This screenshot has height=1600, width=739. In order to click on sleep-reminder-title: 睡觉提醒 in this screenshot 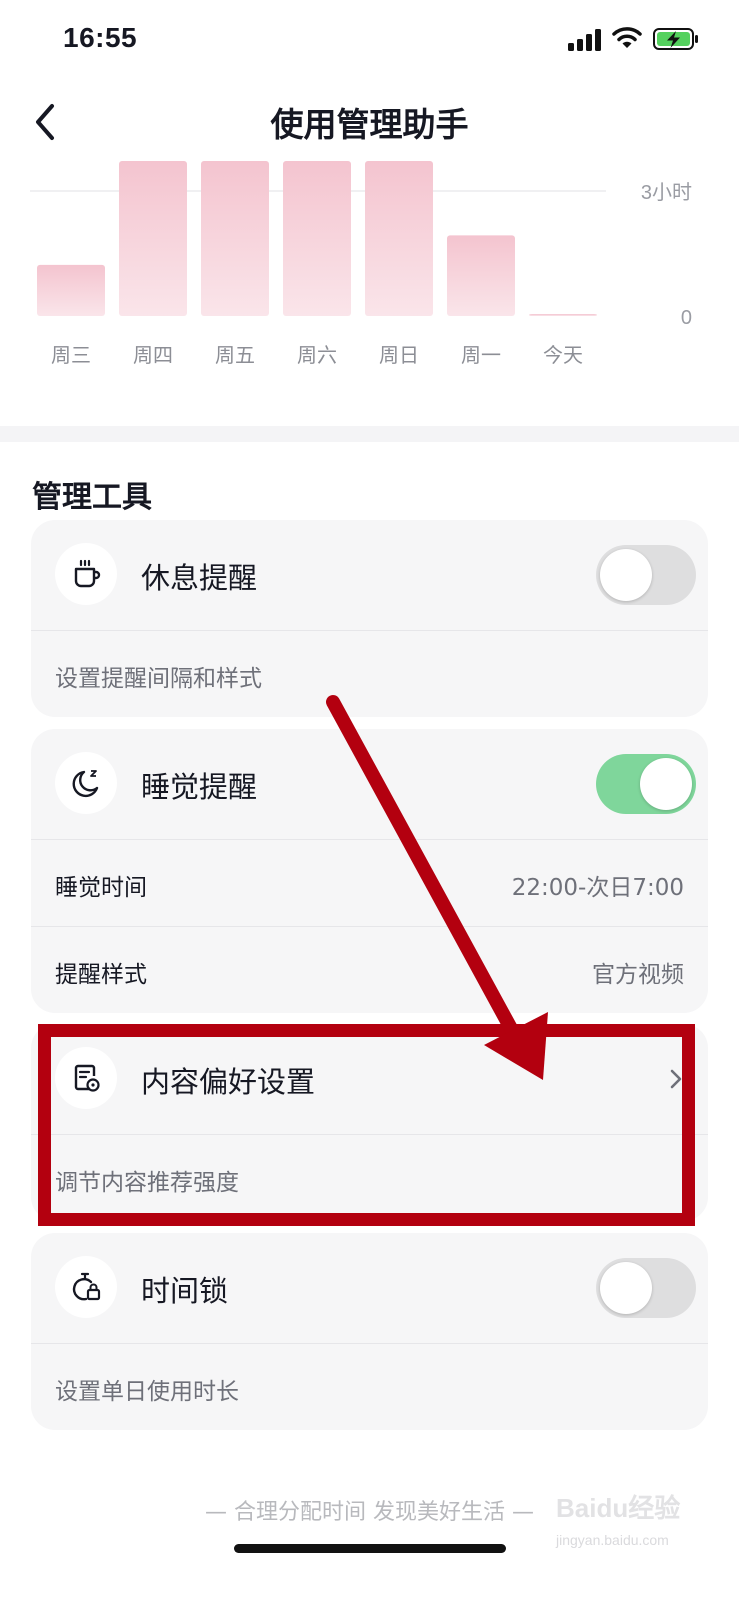, I will do `click(199, 787)`.